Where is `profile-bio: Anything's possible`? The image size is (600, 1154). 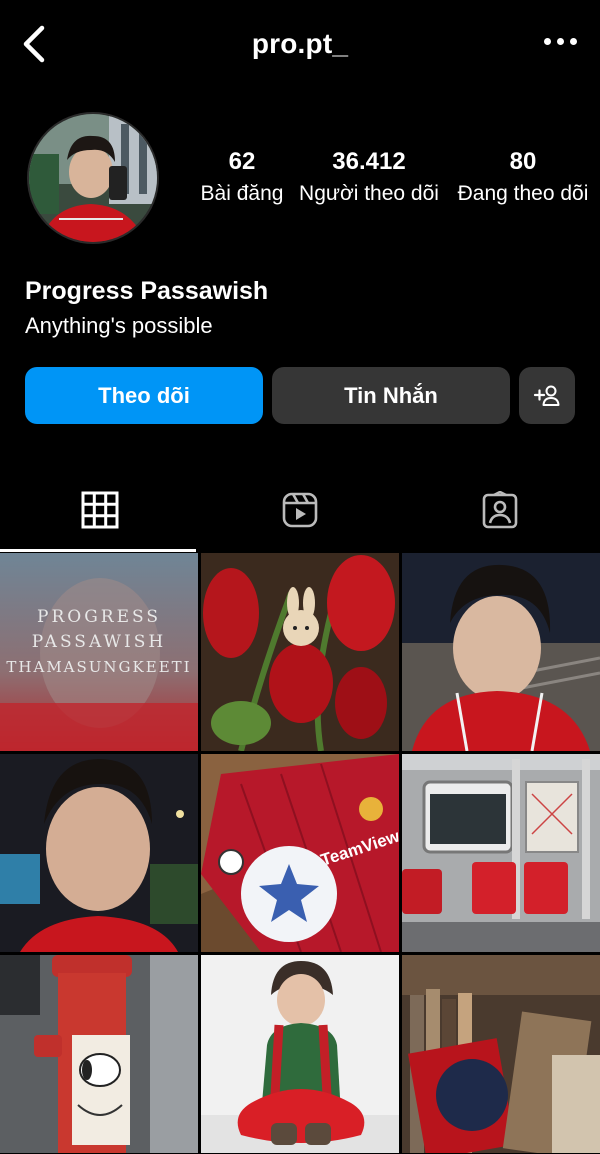
profile-bio: Anything's possible is located at coordinates (119, 325).